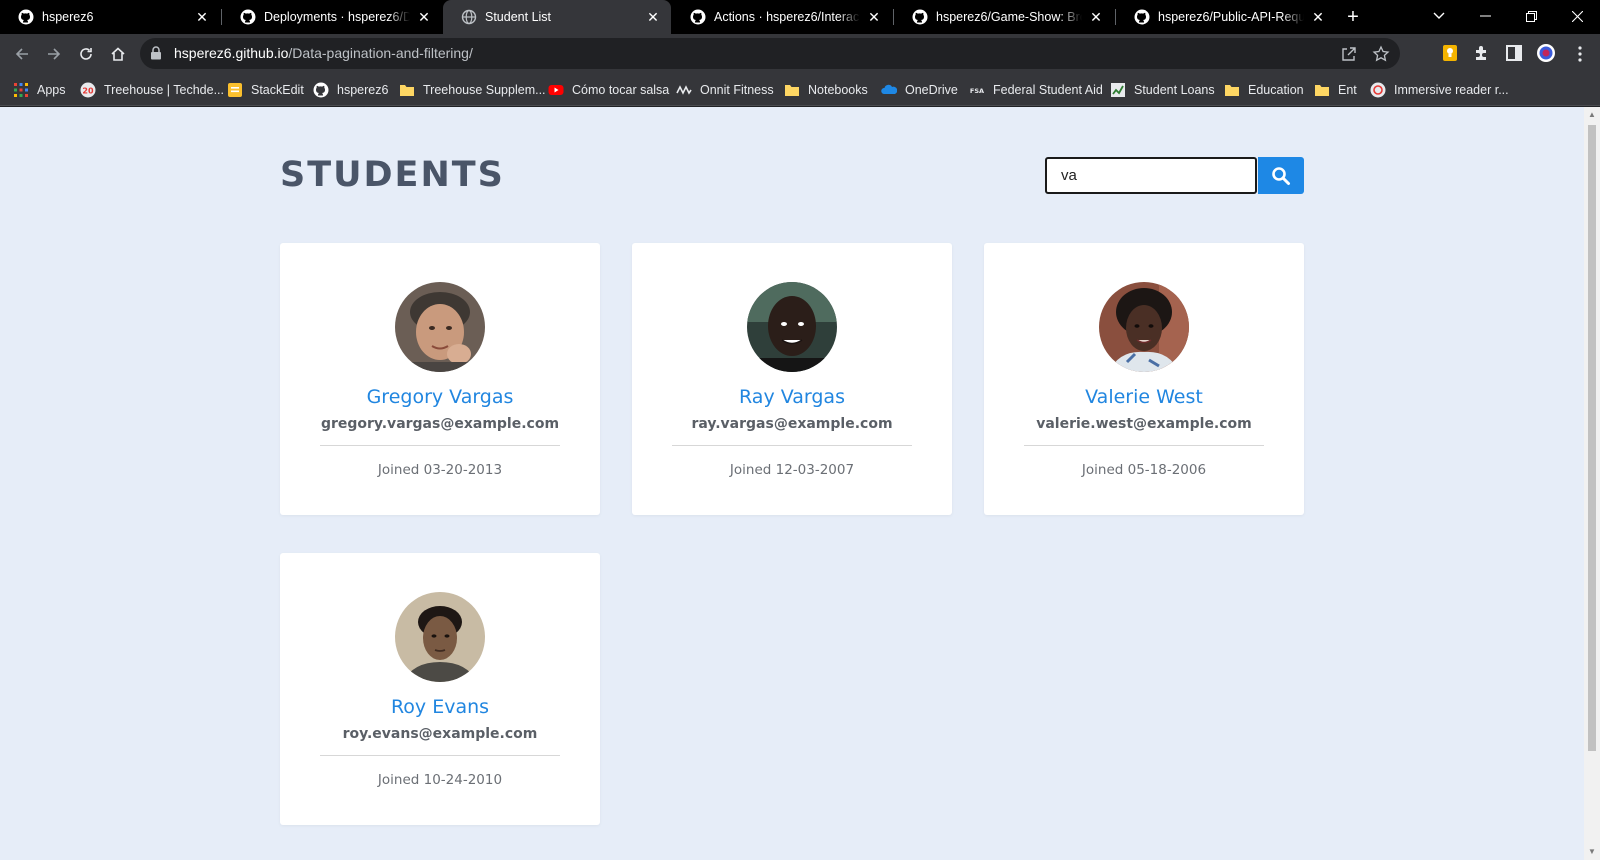  Describe the element at coordinates (826, 90) in the screenshot. I see `bookmark-notebooks: Notebooks` at that location.